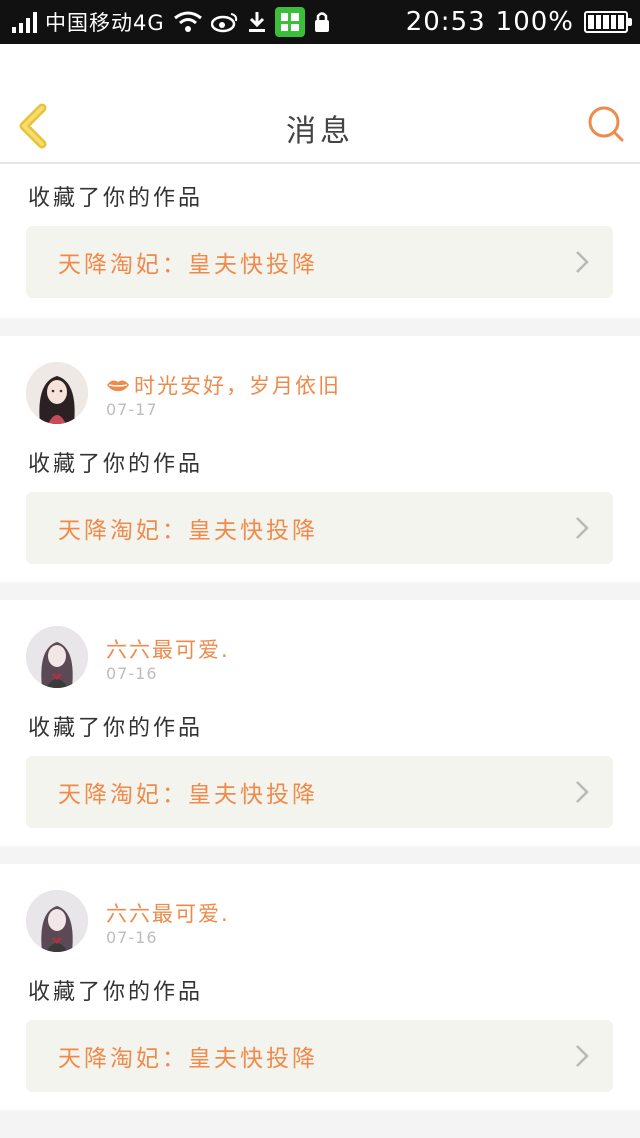 The width and height of the screenshot is (640, 1138). I want to click on username: 时光安好，岁月依旧, so click(223, 385).